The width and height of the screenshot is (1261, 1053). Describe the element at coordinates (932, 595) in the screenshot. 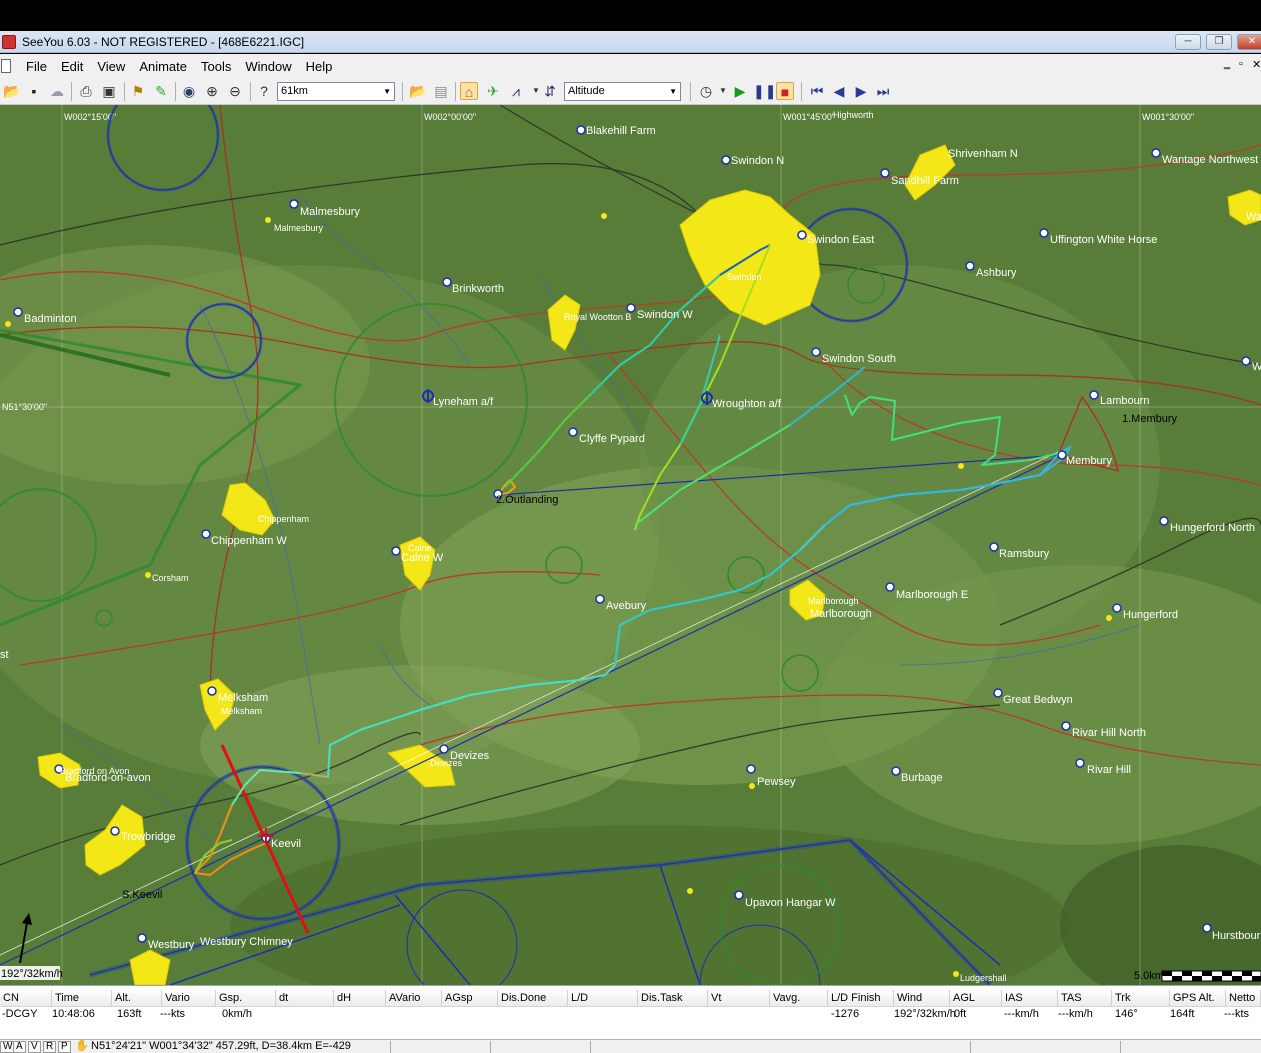

I see `label-marlborough-e: Marlborough E` at that location.